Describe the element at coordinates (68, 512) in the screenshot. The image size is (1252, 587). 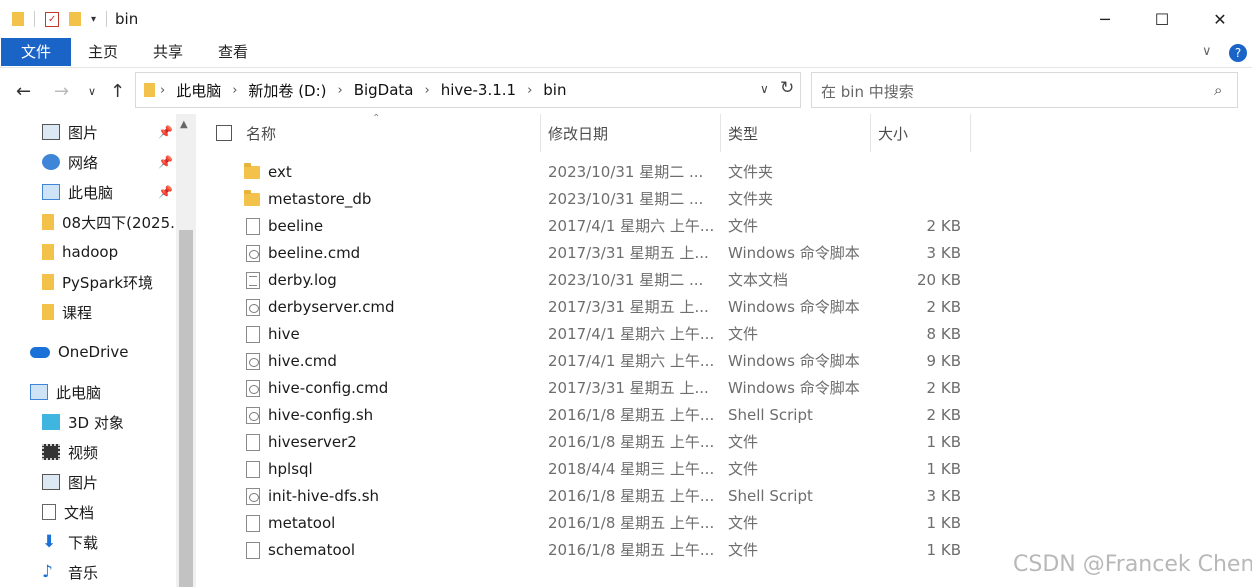
I see `sidebar-item-documents: 文档` at that location.